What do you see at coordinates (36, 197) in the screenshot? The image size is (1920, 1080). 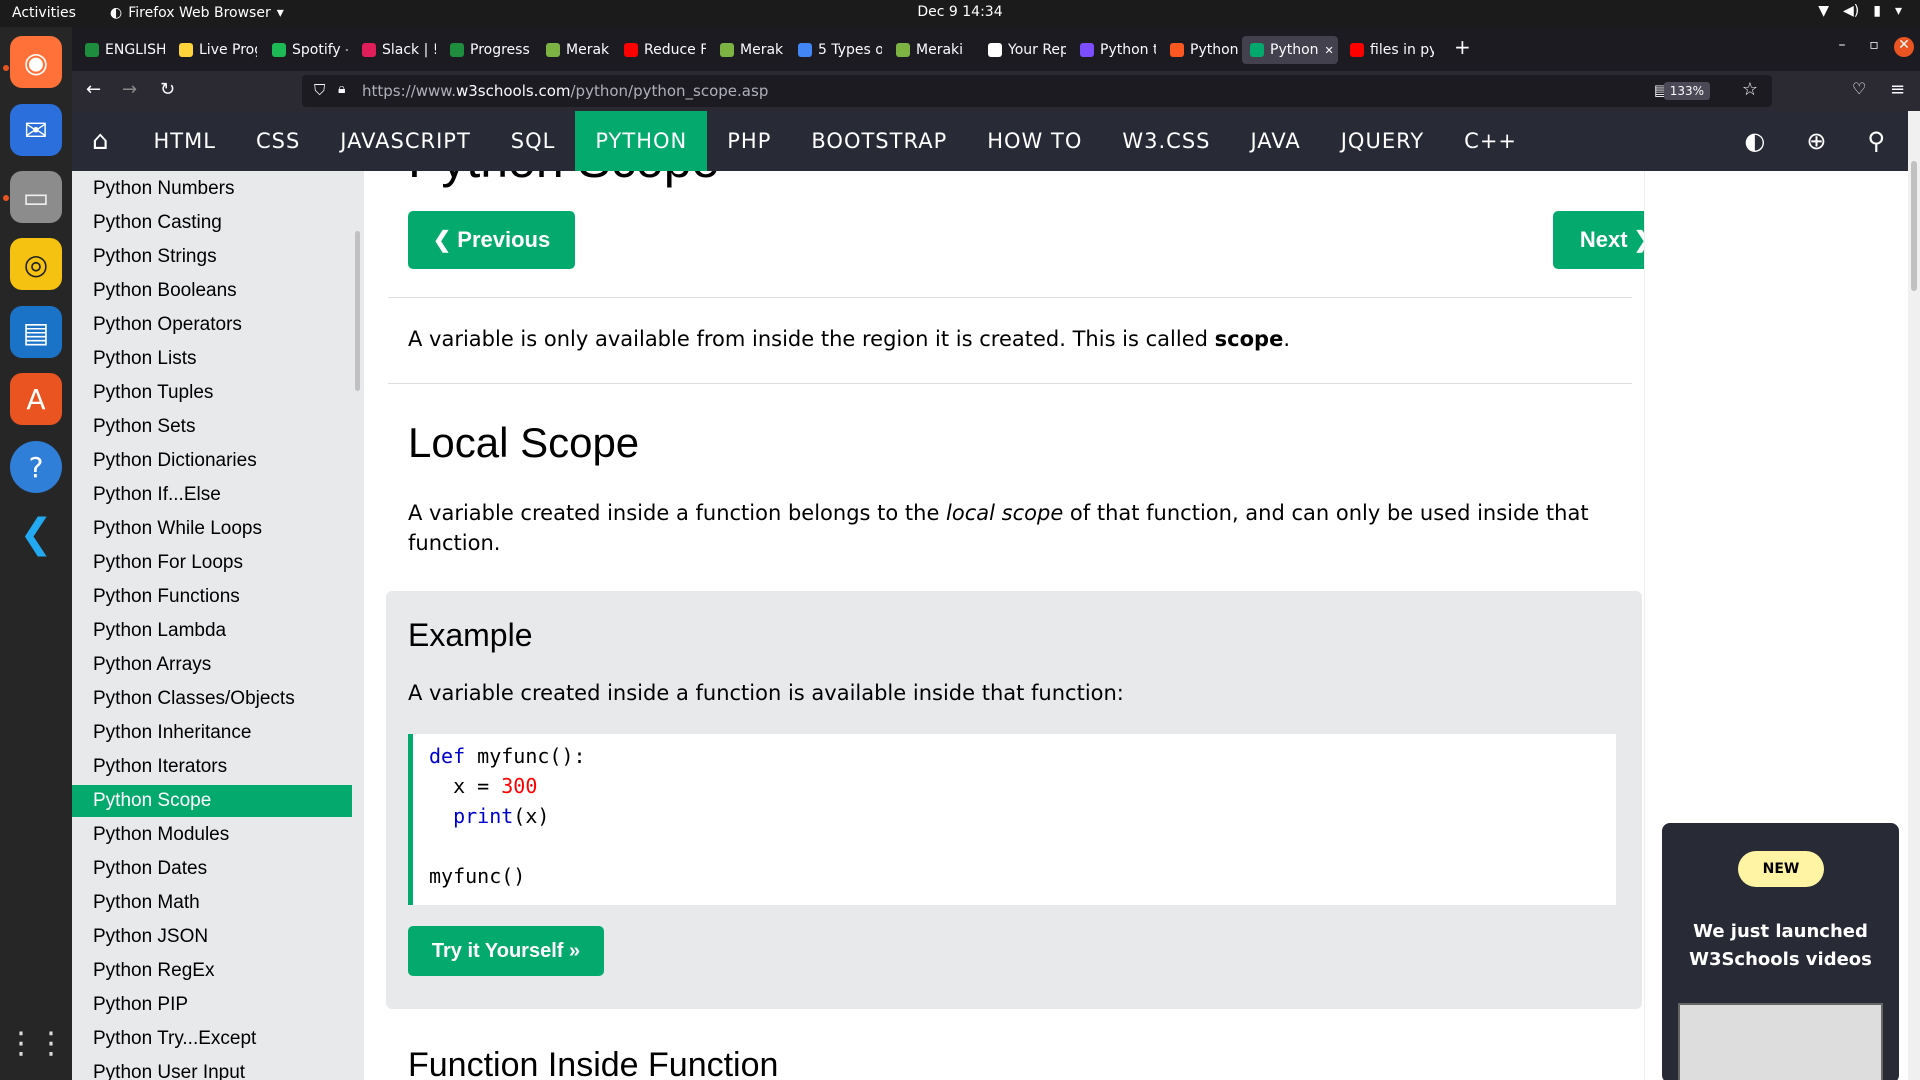 I see `files-icon: ▭` at bounding box center [36, 197].